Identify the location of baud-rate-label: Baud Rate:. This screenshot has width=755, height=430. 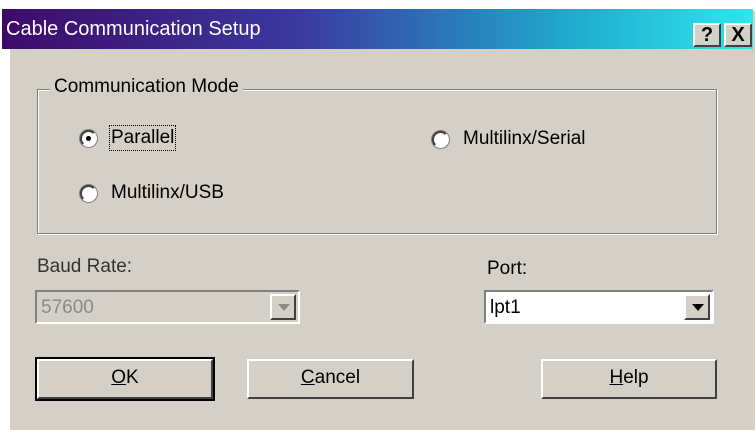
(85, 266).